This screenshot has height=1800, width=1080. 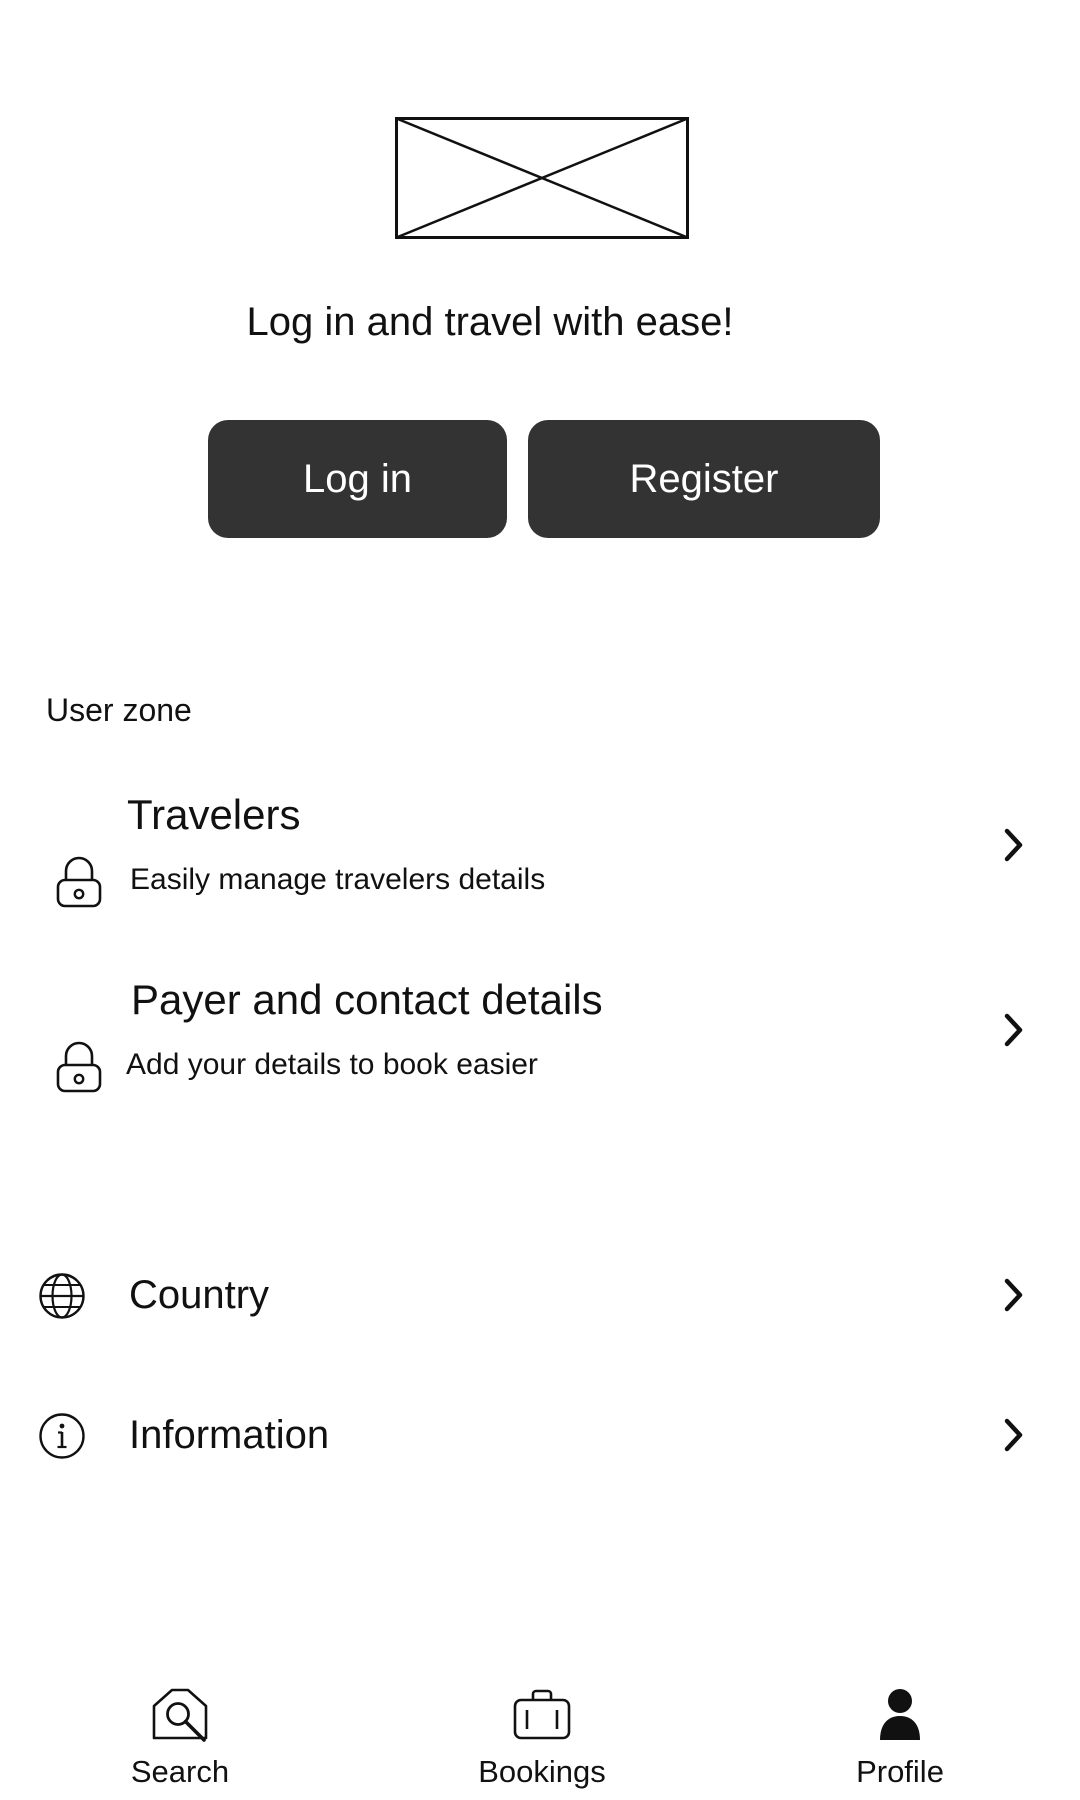 What do you see at coordinates (229, 1435) in the screenshot?
I see `information-label: Information` at bounding box center [229, 1435].